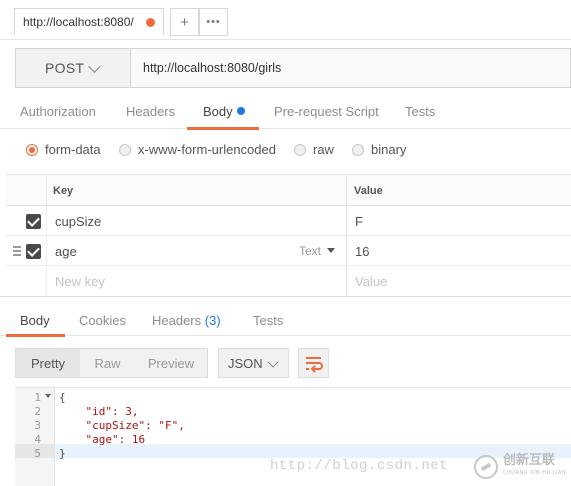  Describe the element at coordinates (37, 425) in the screenshot. I see `line-number: 3` at that location.